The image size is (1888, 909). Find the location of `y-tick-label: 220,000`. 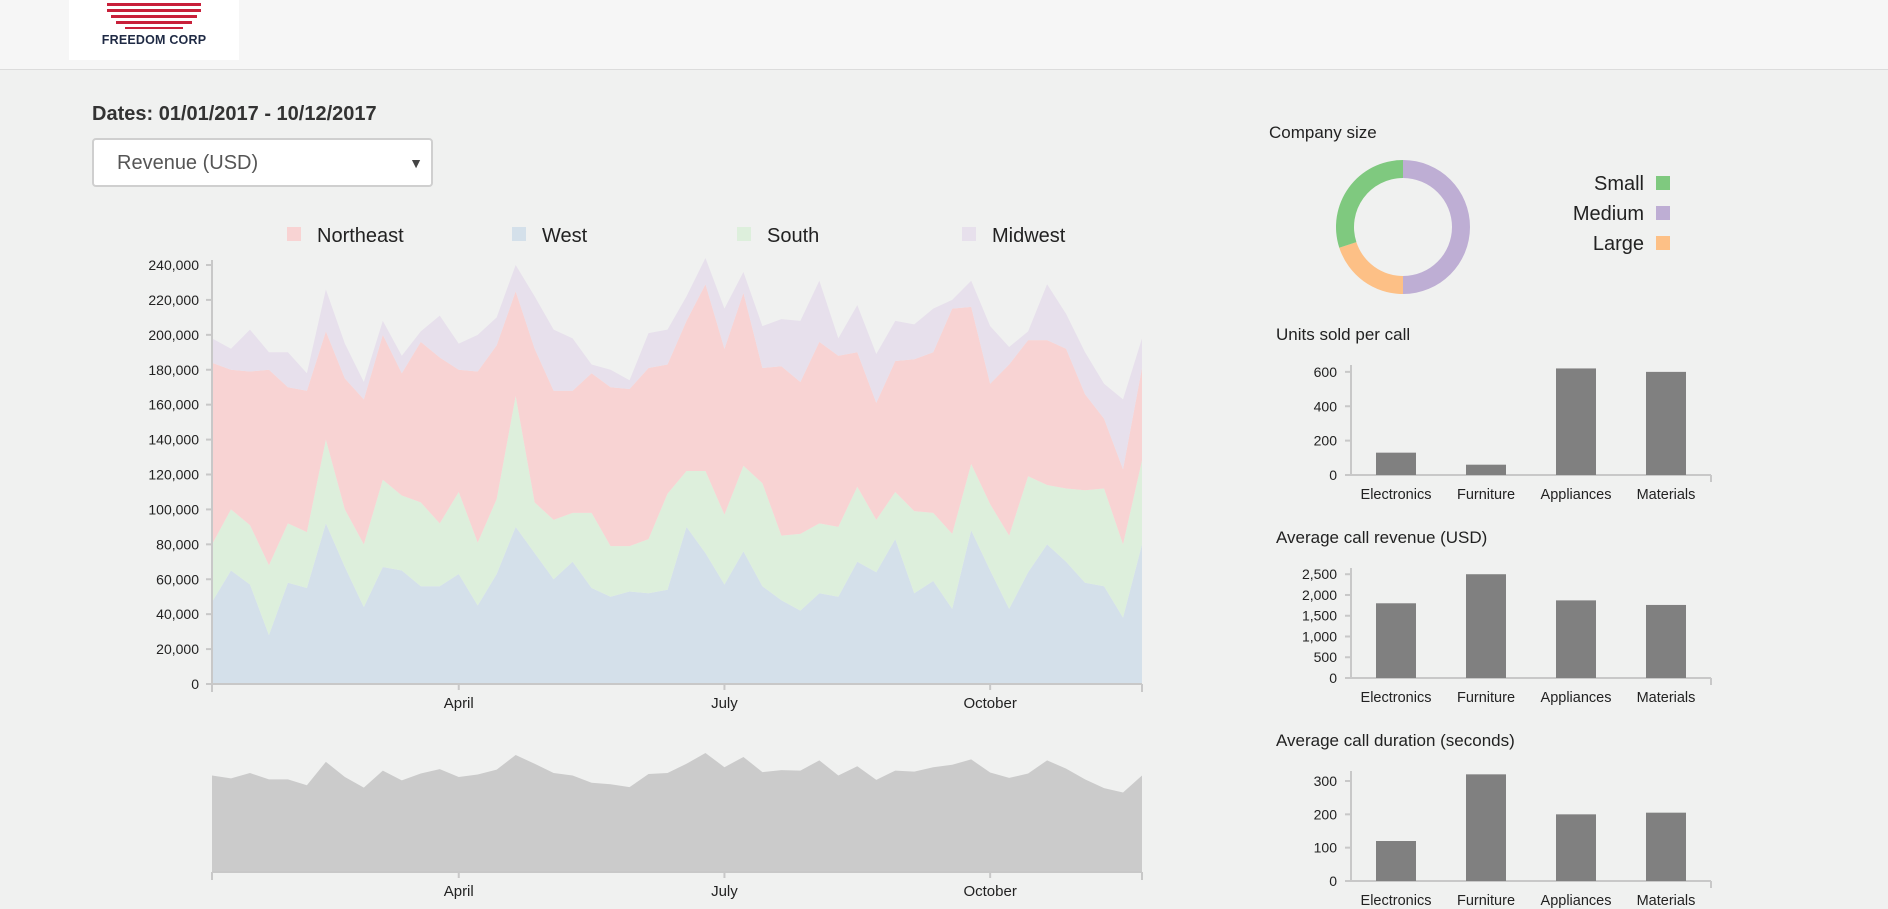

y-tick-label: 220,000 is located at coordinates (173, 300).